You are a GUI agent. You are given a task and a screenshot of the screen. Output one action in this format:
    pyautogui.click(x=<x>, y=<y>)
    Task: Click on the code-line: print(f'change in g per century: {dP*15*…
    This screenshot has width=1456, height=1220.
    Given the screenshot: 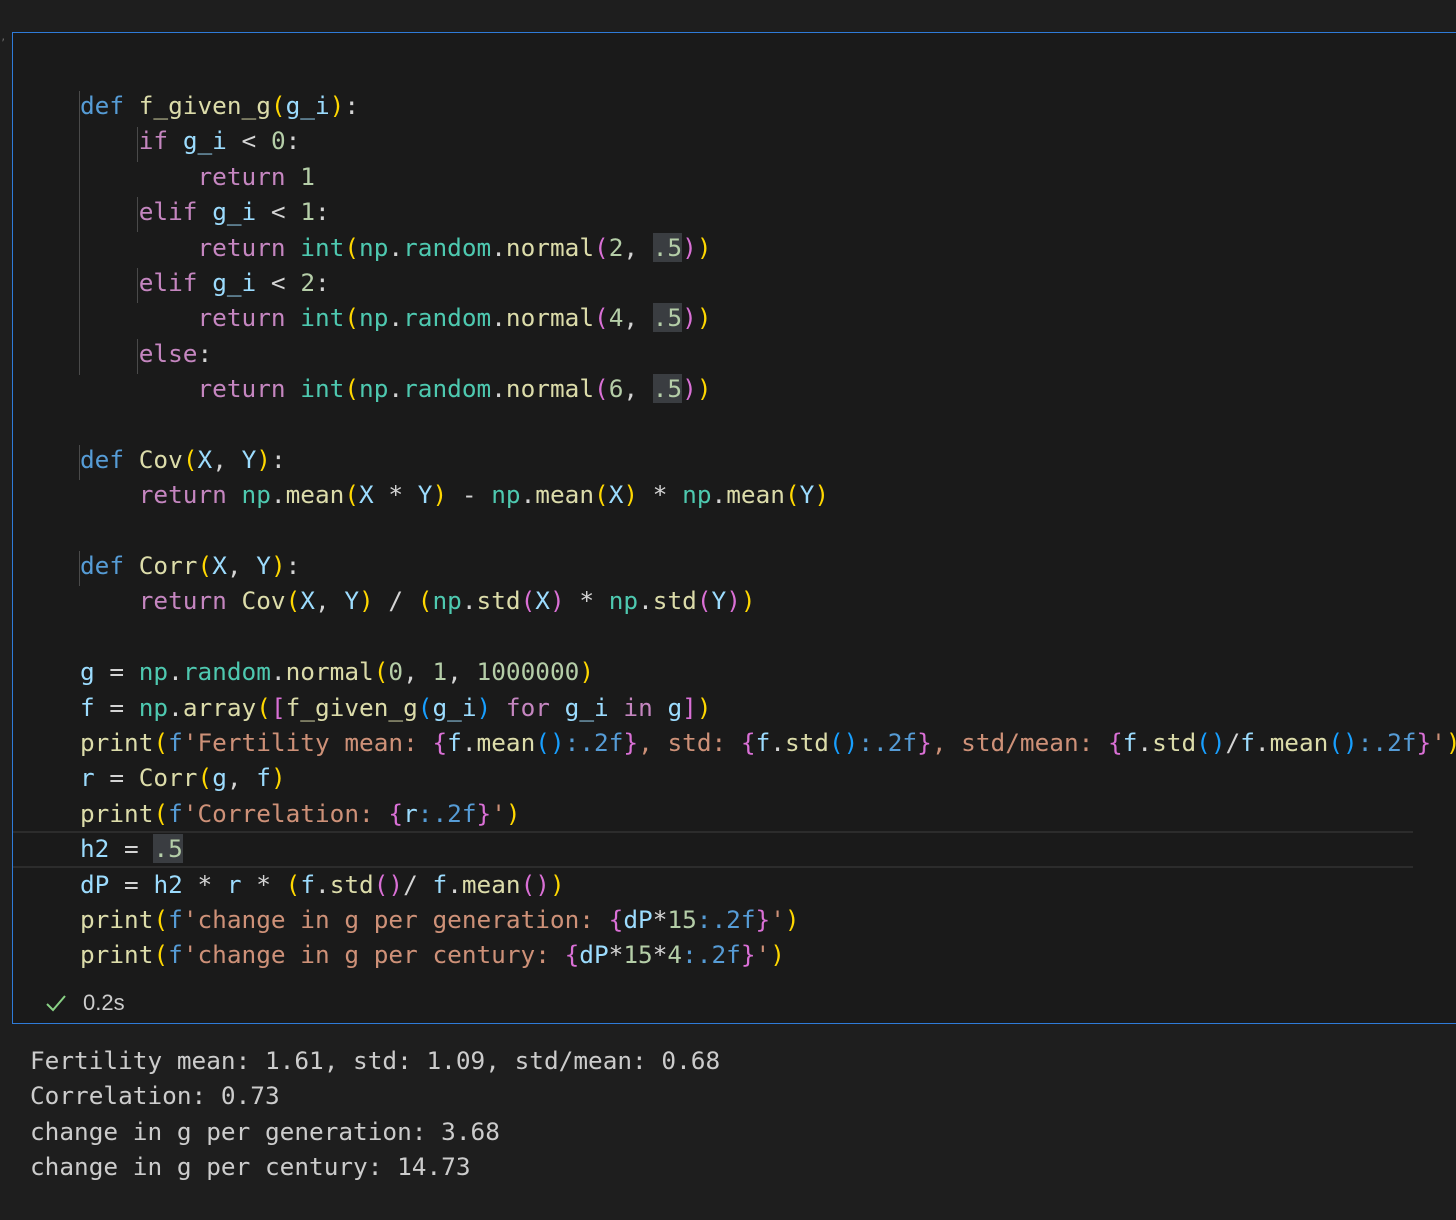 What is the action you would take?
    pyautogui.click(x=768, y=954)
    